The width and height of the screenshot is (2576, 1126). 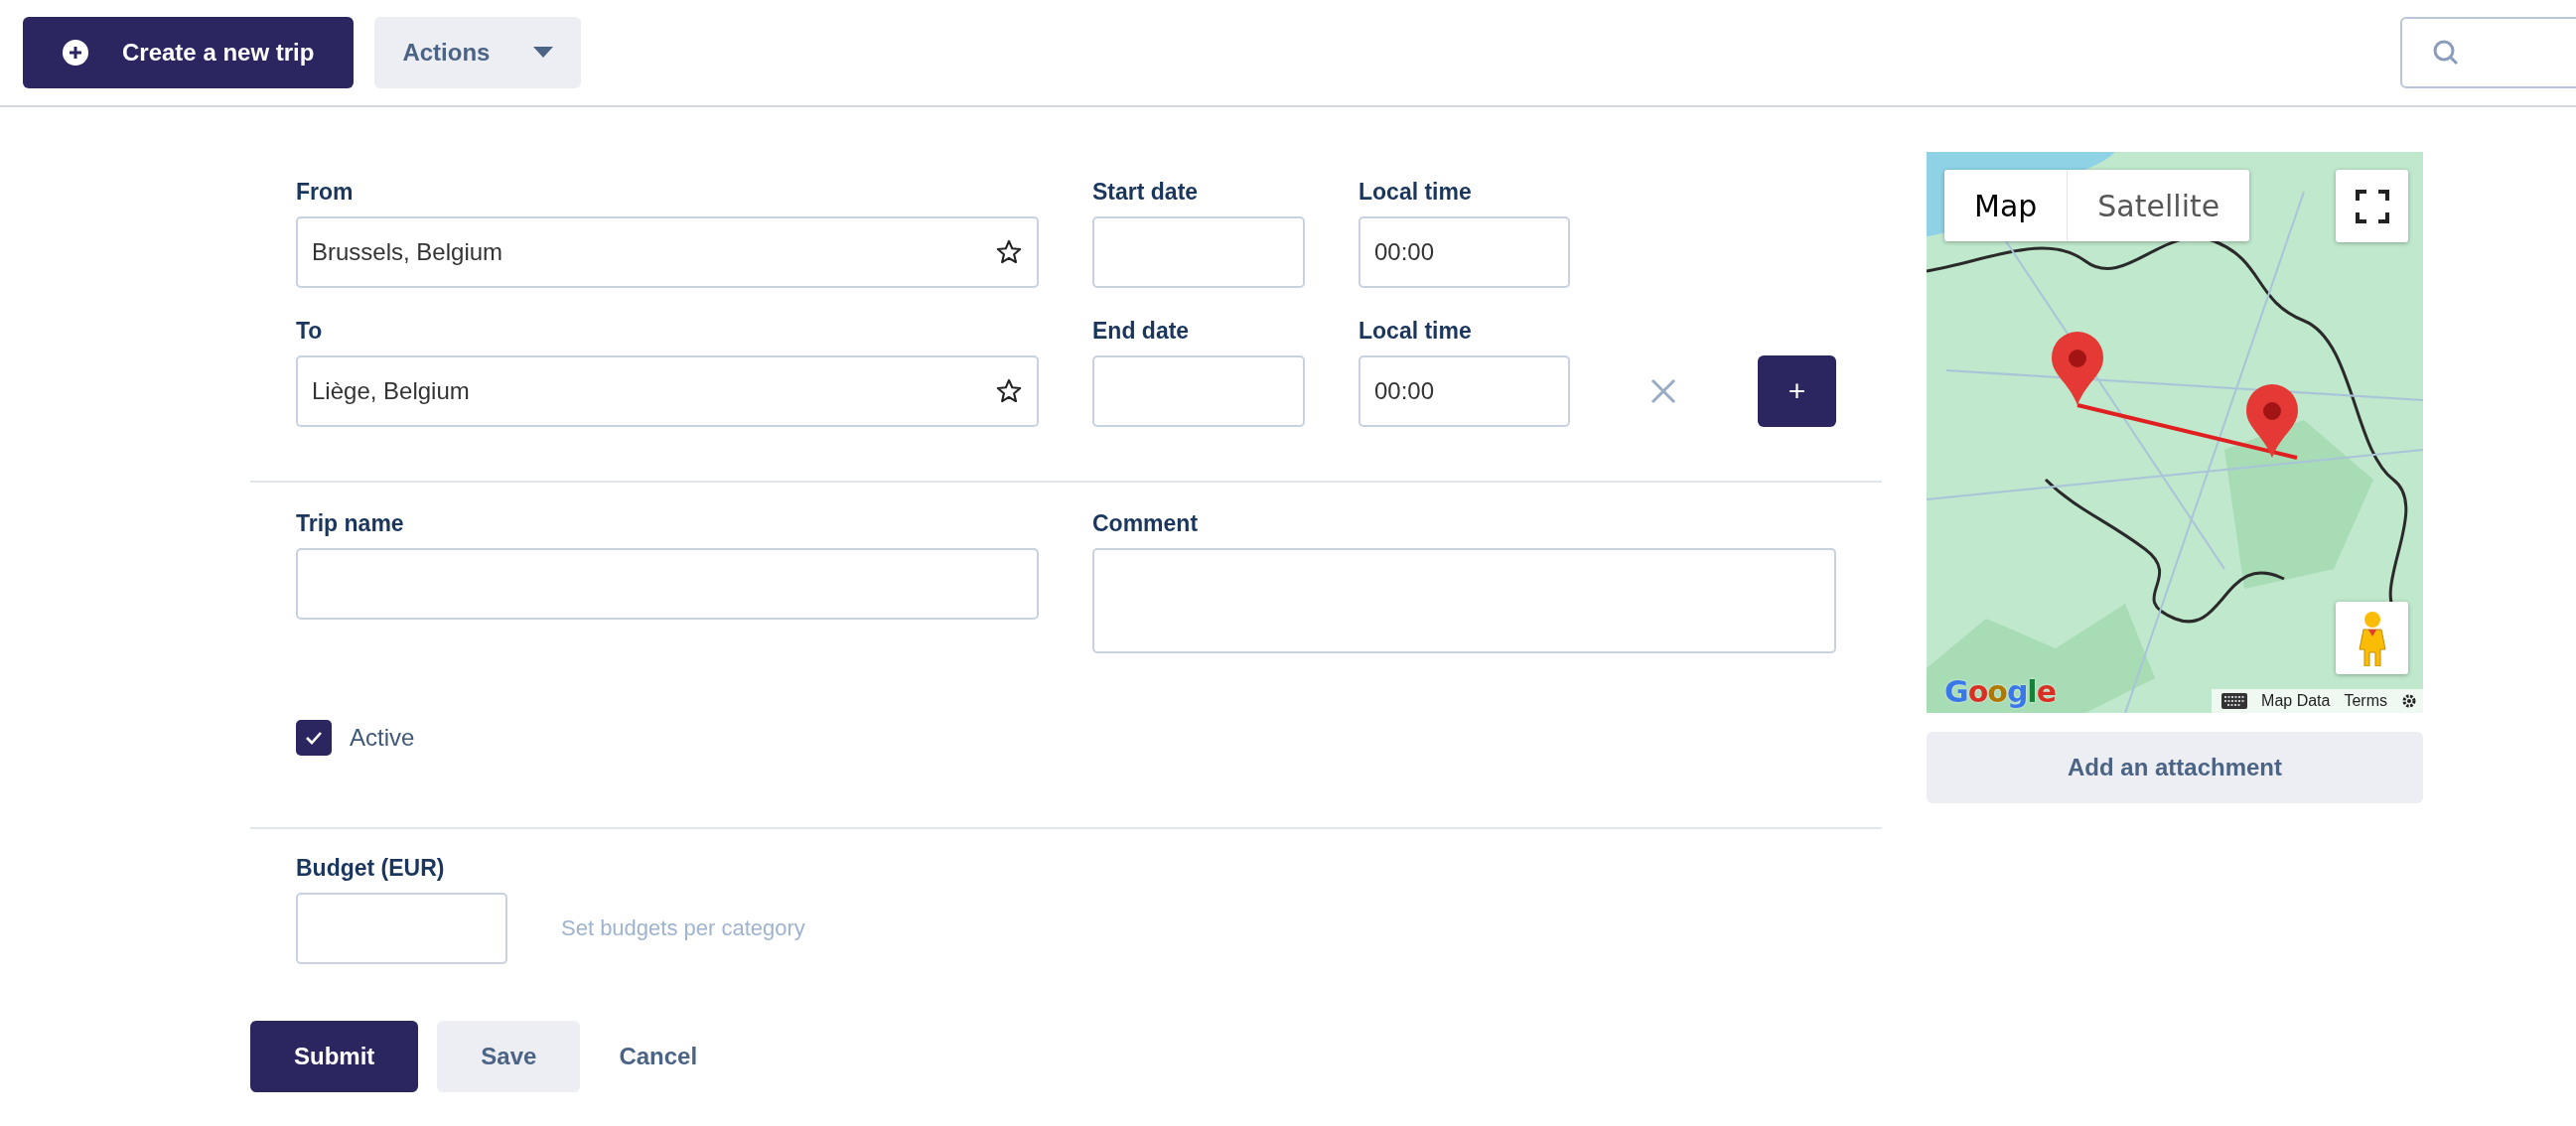 I want to click on actions-button: Actions, so click(x=478, y=53).